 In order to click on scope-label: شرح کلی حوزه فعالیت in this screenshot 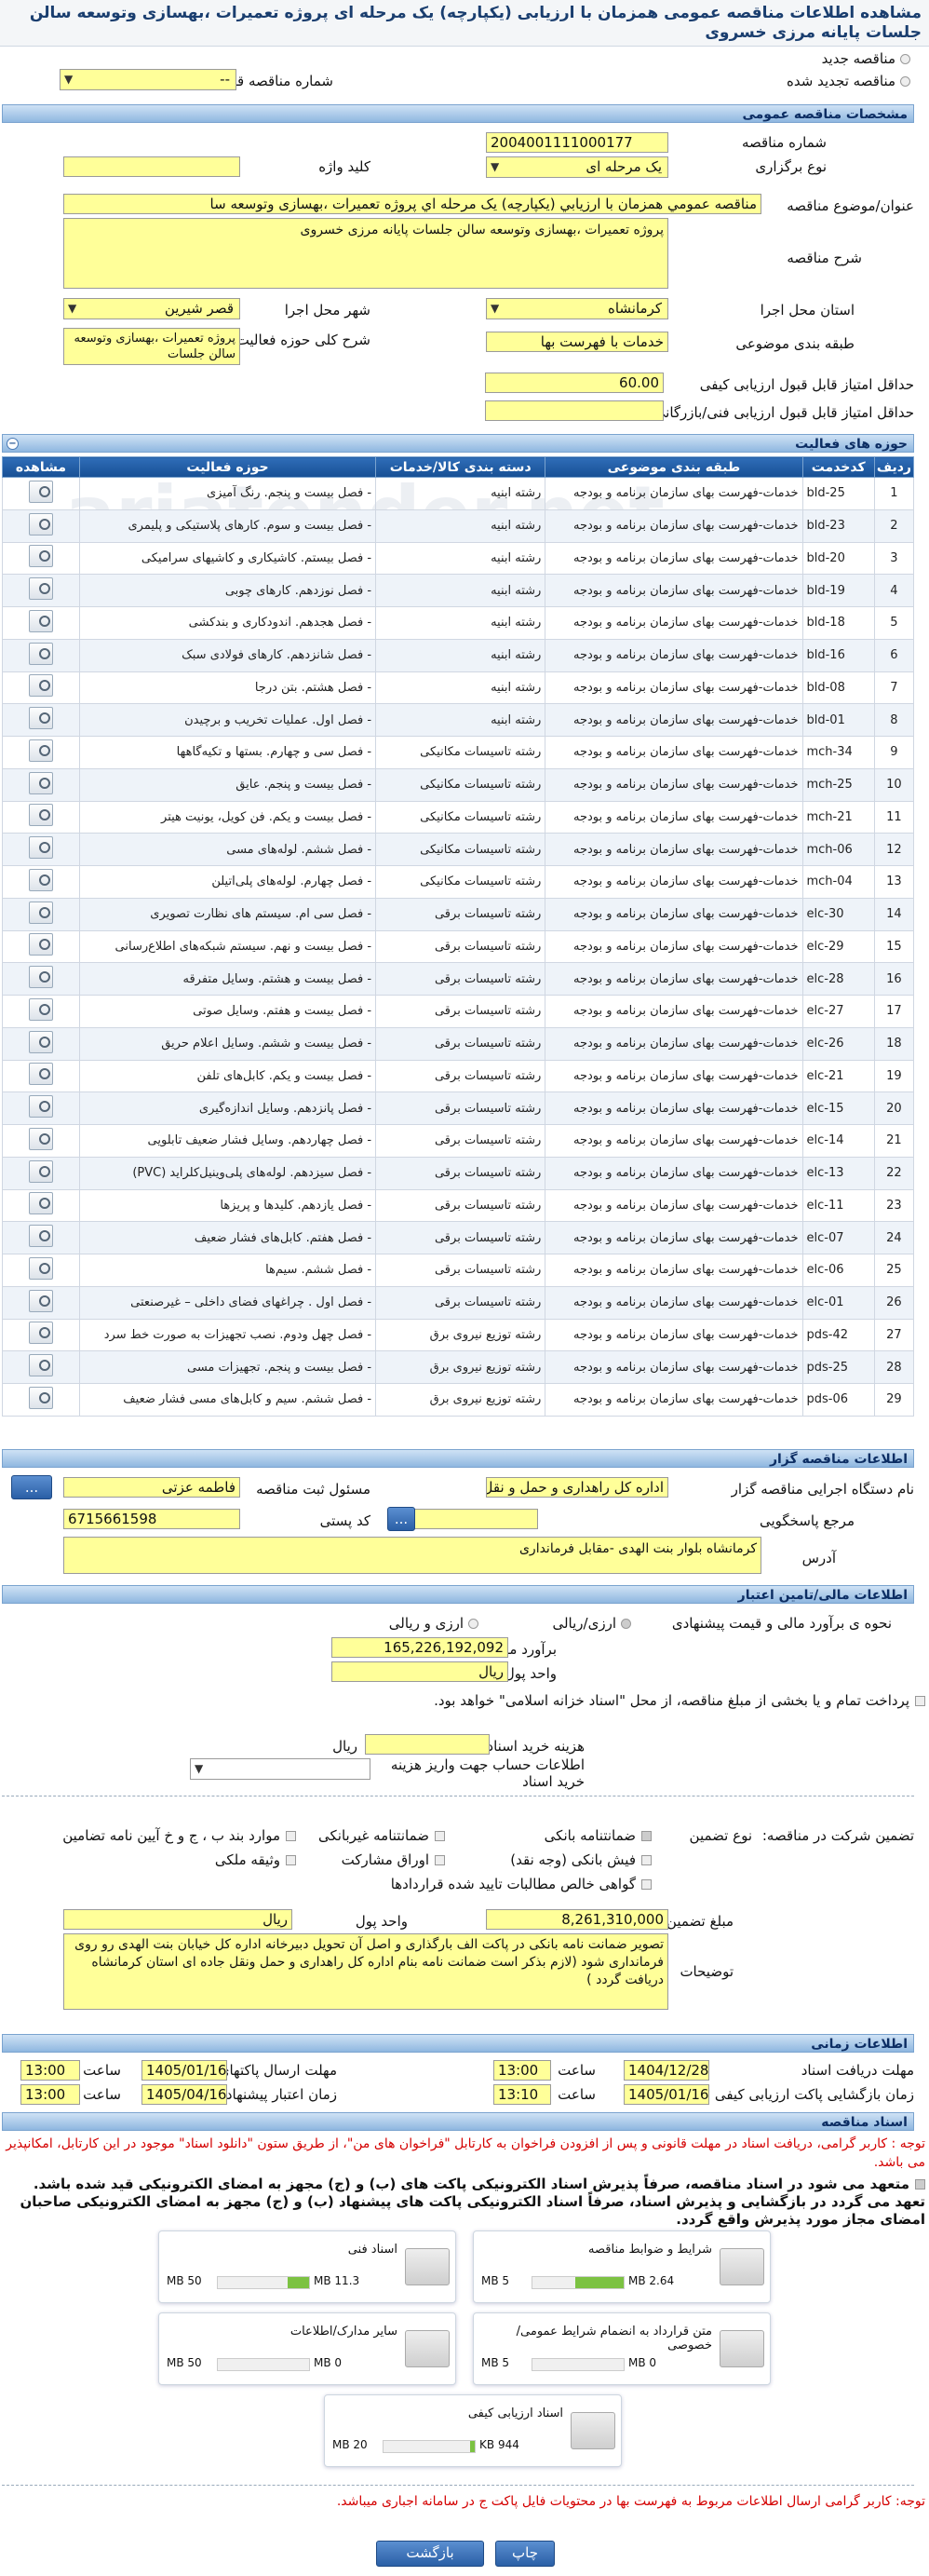, I will do `click(303, 340)`.